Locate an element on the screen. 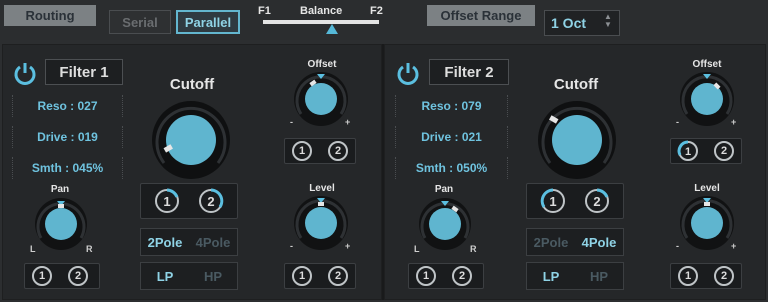  filter-1-offset-plus: + is located at coordinates (348, 122).